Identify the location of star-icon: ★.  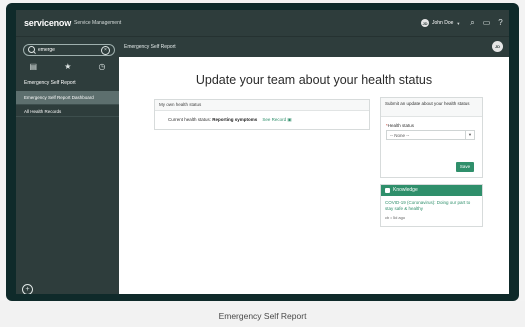
(67, 66).